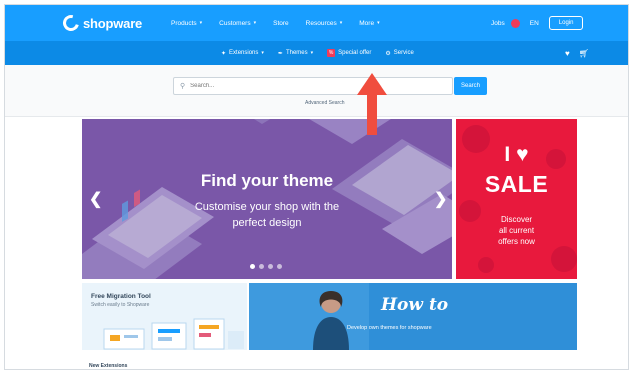 The height and width of the screenshot is (370, 633). I want to click on offer-icon: %, so click(331, 53).